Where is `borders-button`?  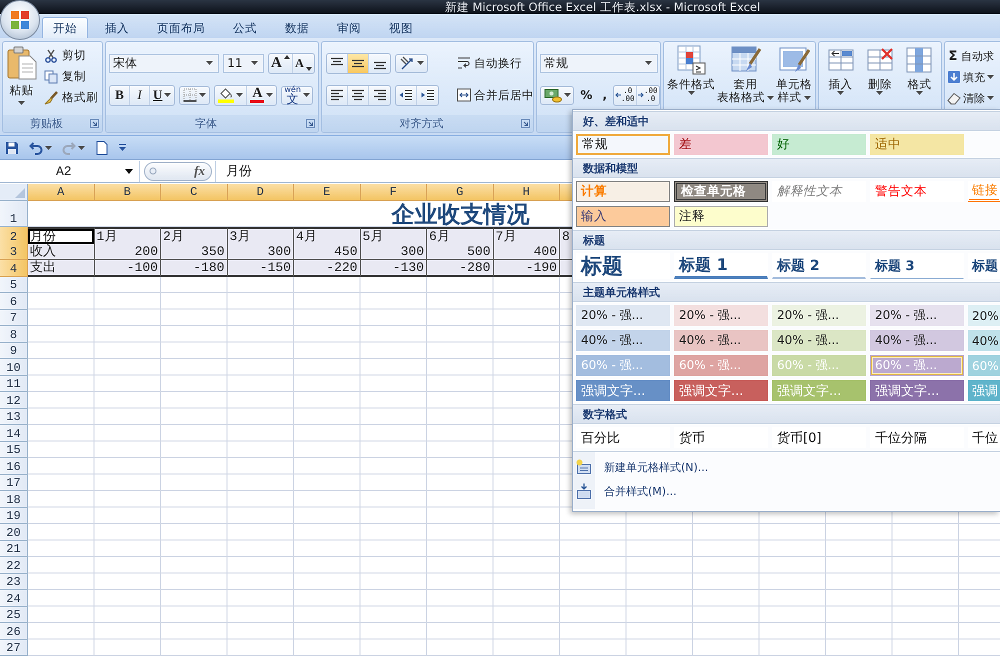 borders-button is located at coordinates (194, 95).